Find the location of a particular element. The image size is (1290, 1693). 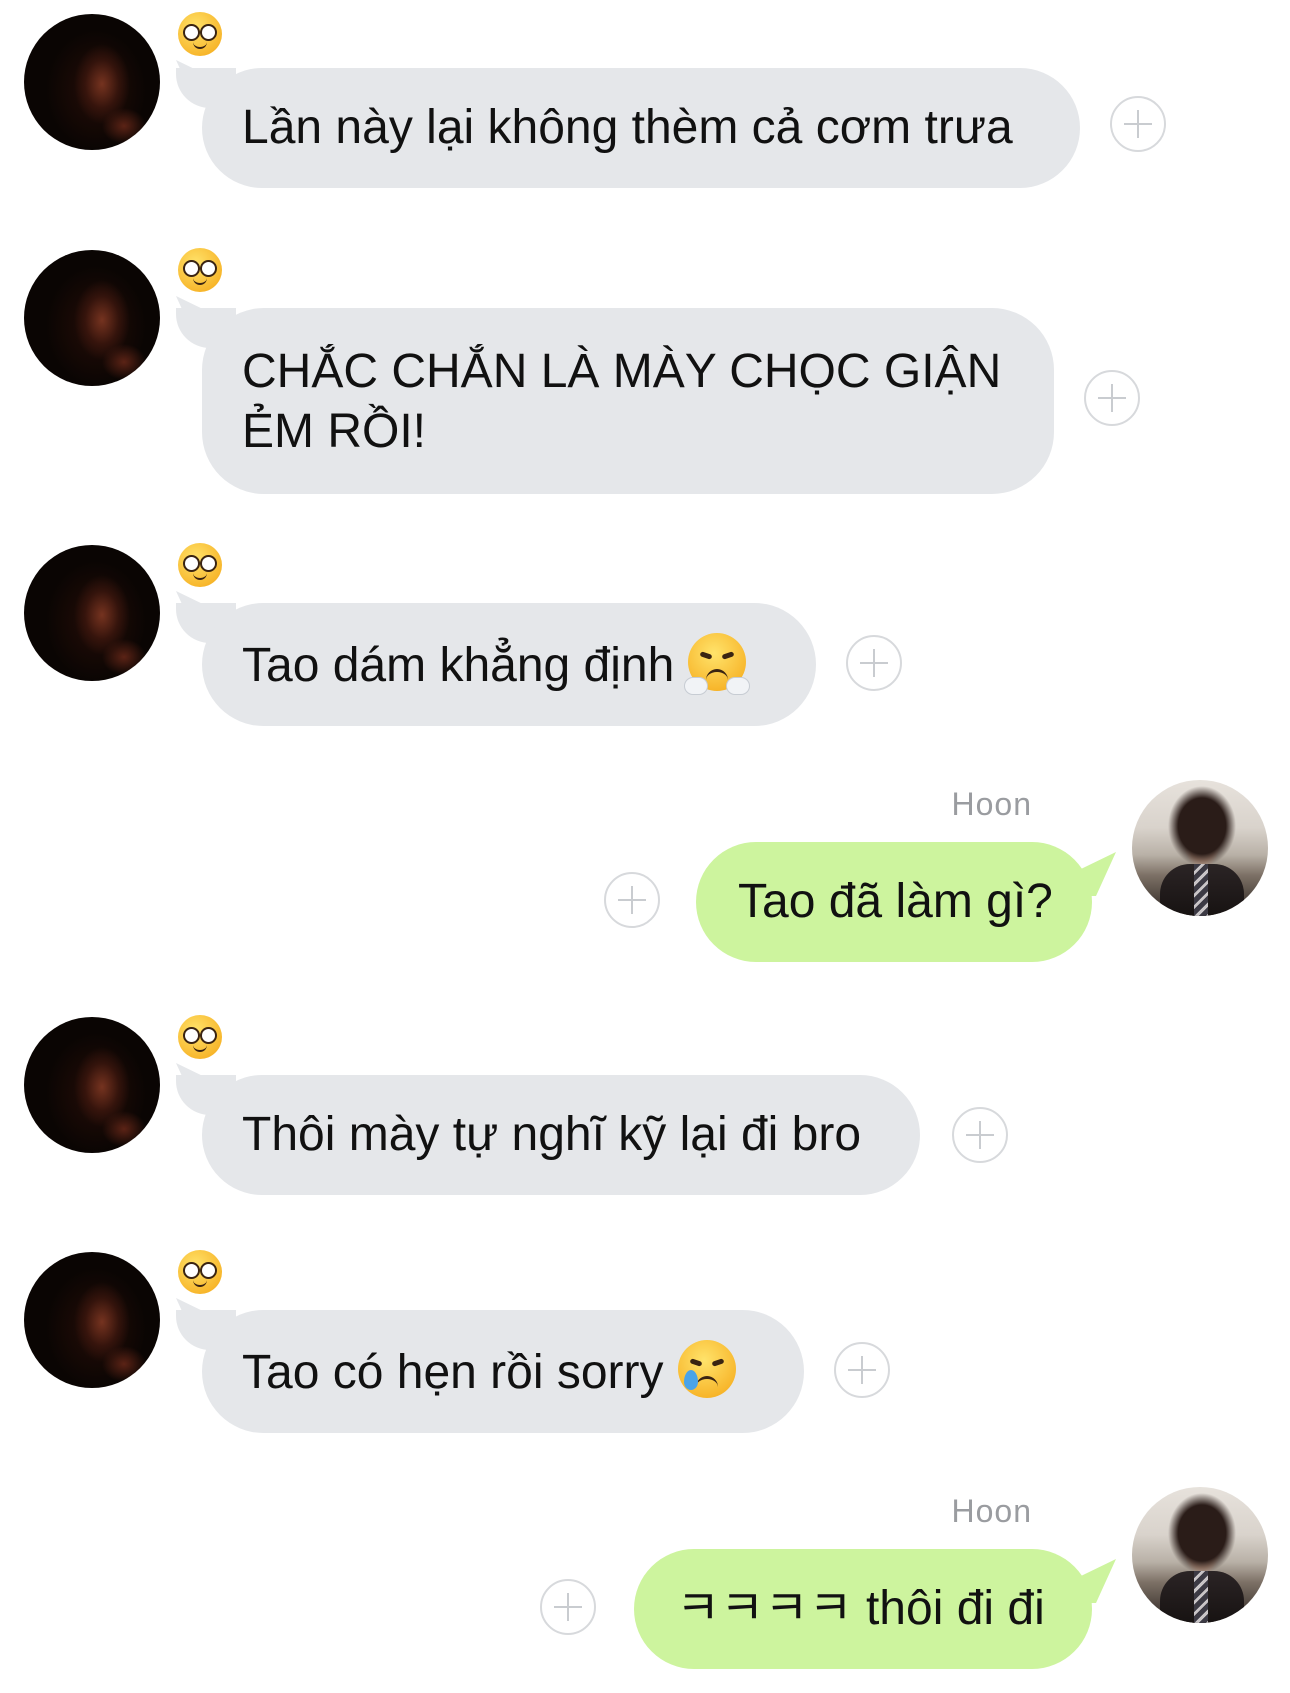

incoming-message: Lần này lại không thèm cả cơm trưa is located at coordinates (645, 100).